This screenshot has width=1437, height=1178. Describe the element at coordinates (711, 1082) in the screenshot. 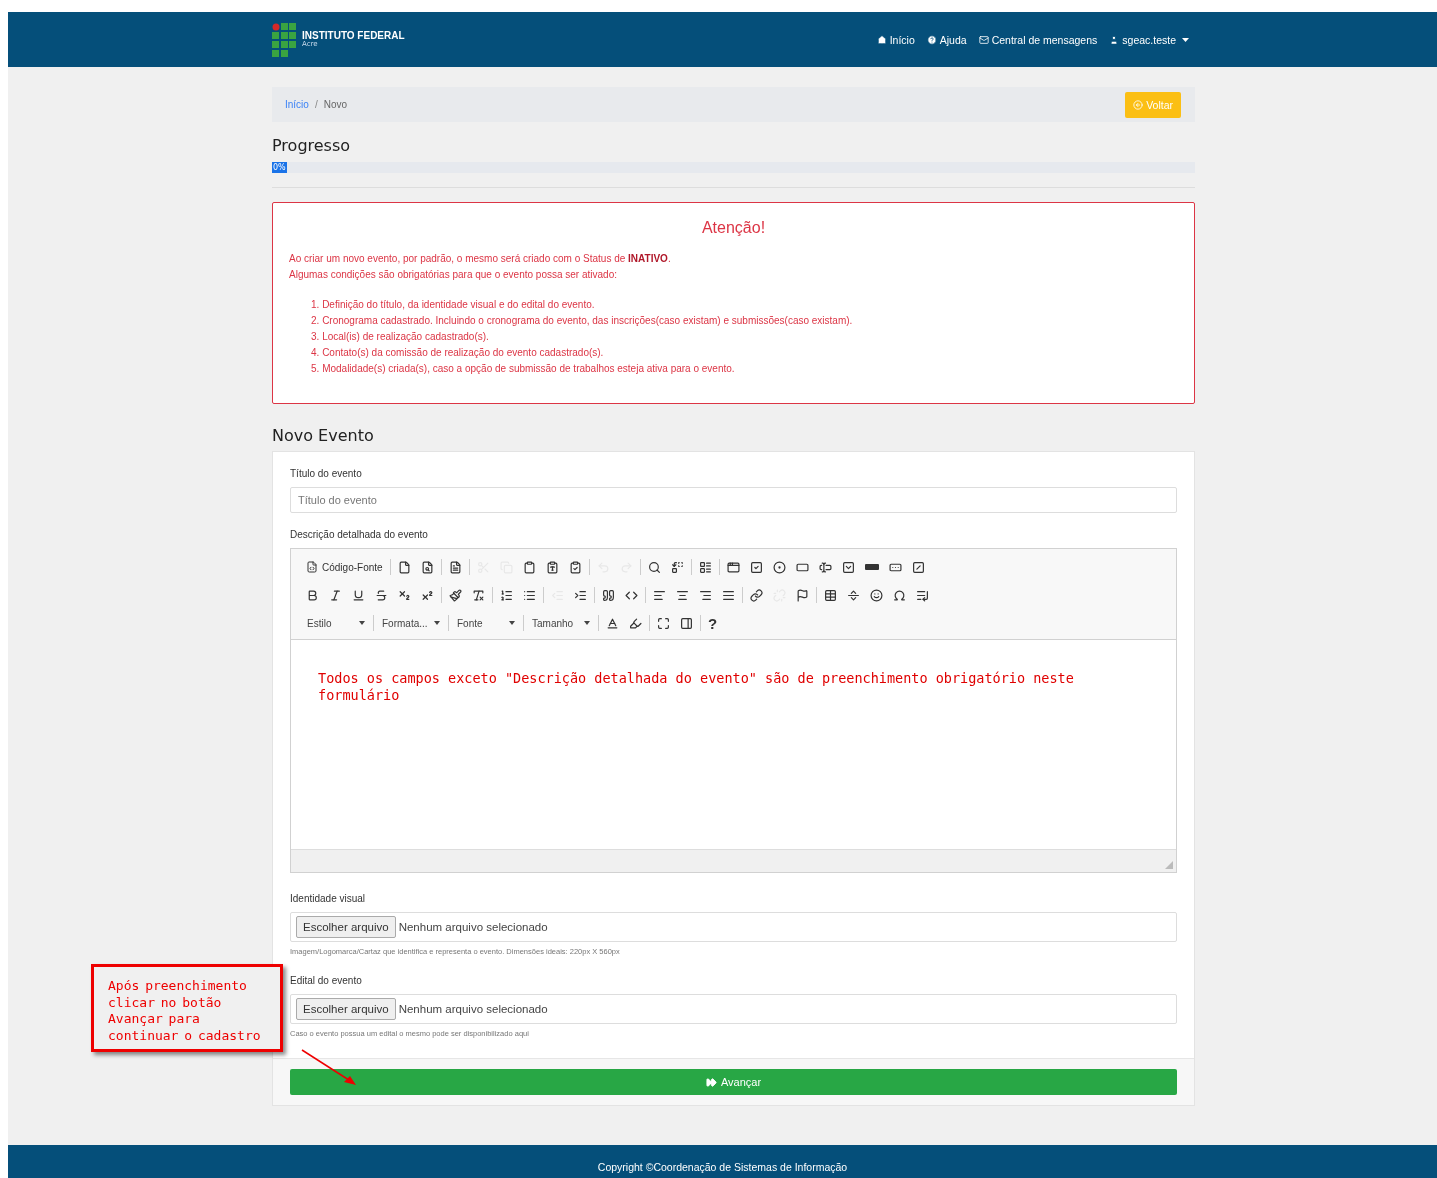

I see `fast-forward-icon` at that location.